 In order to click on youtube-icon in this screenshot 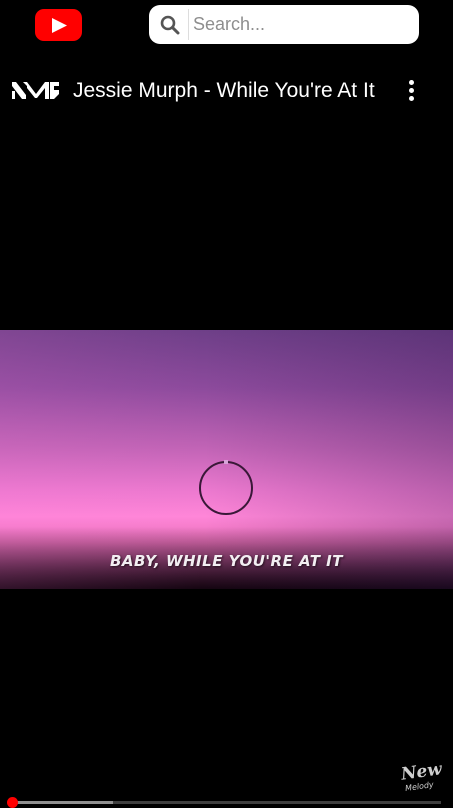, I will do `click(59, 25)`.